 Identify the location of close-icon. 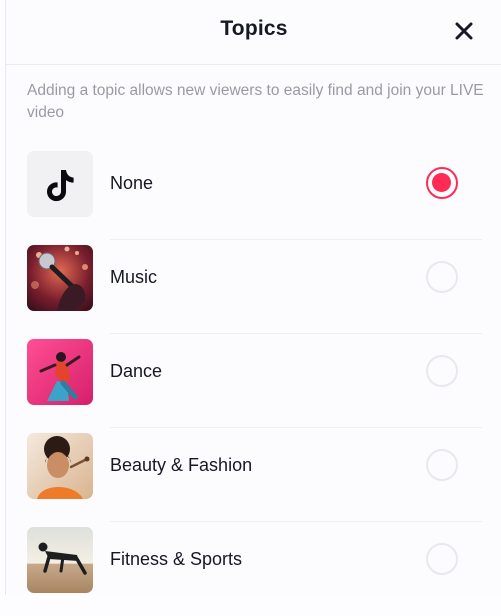
(464, 31).